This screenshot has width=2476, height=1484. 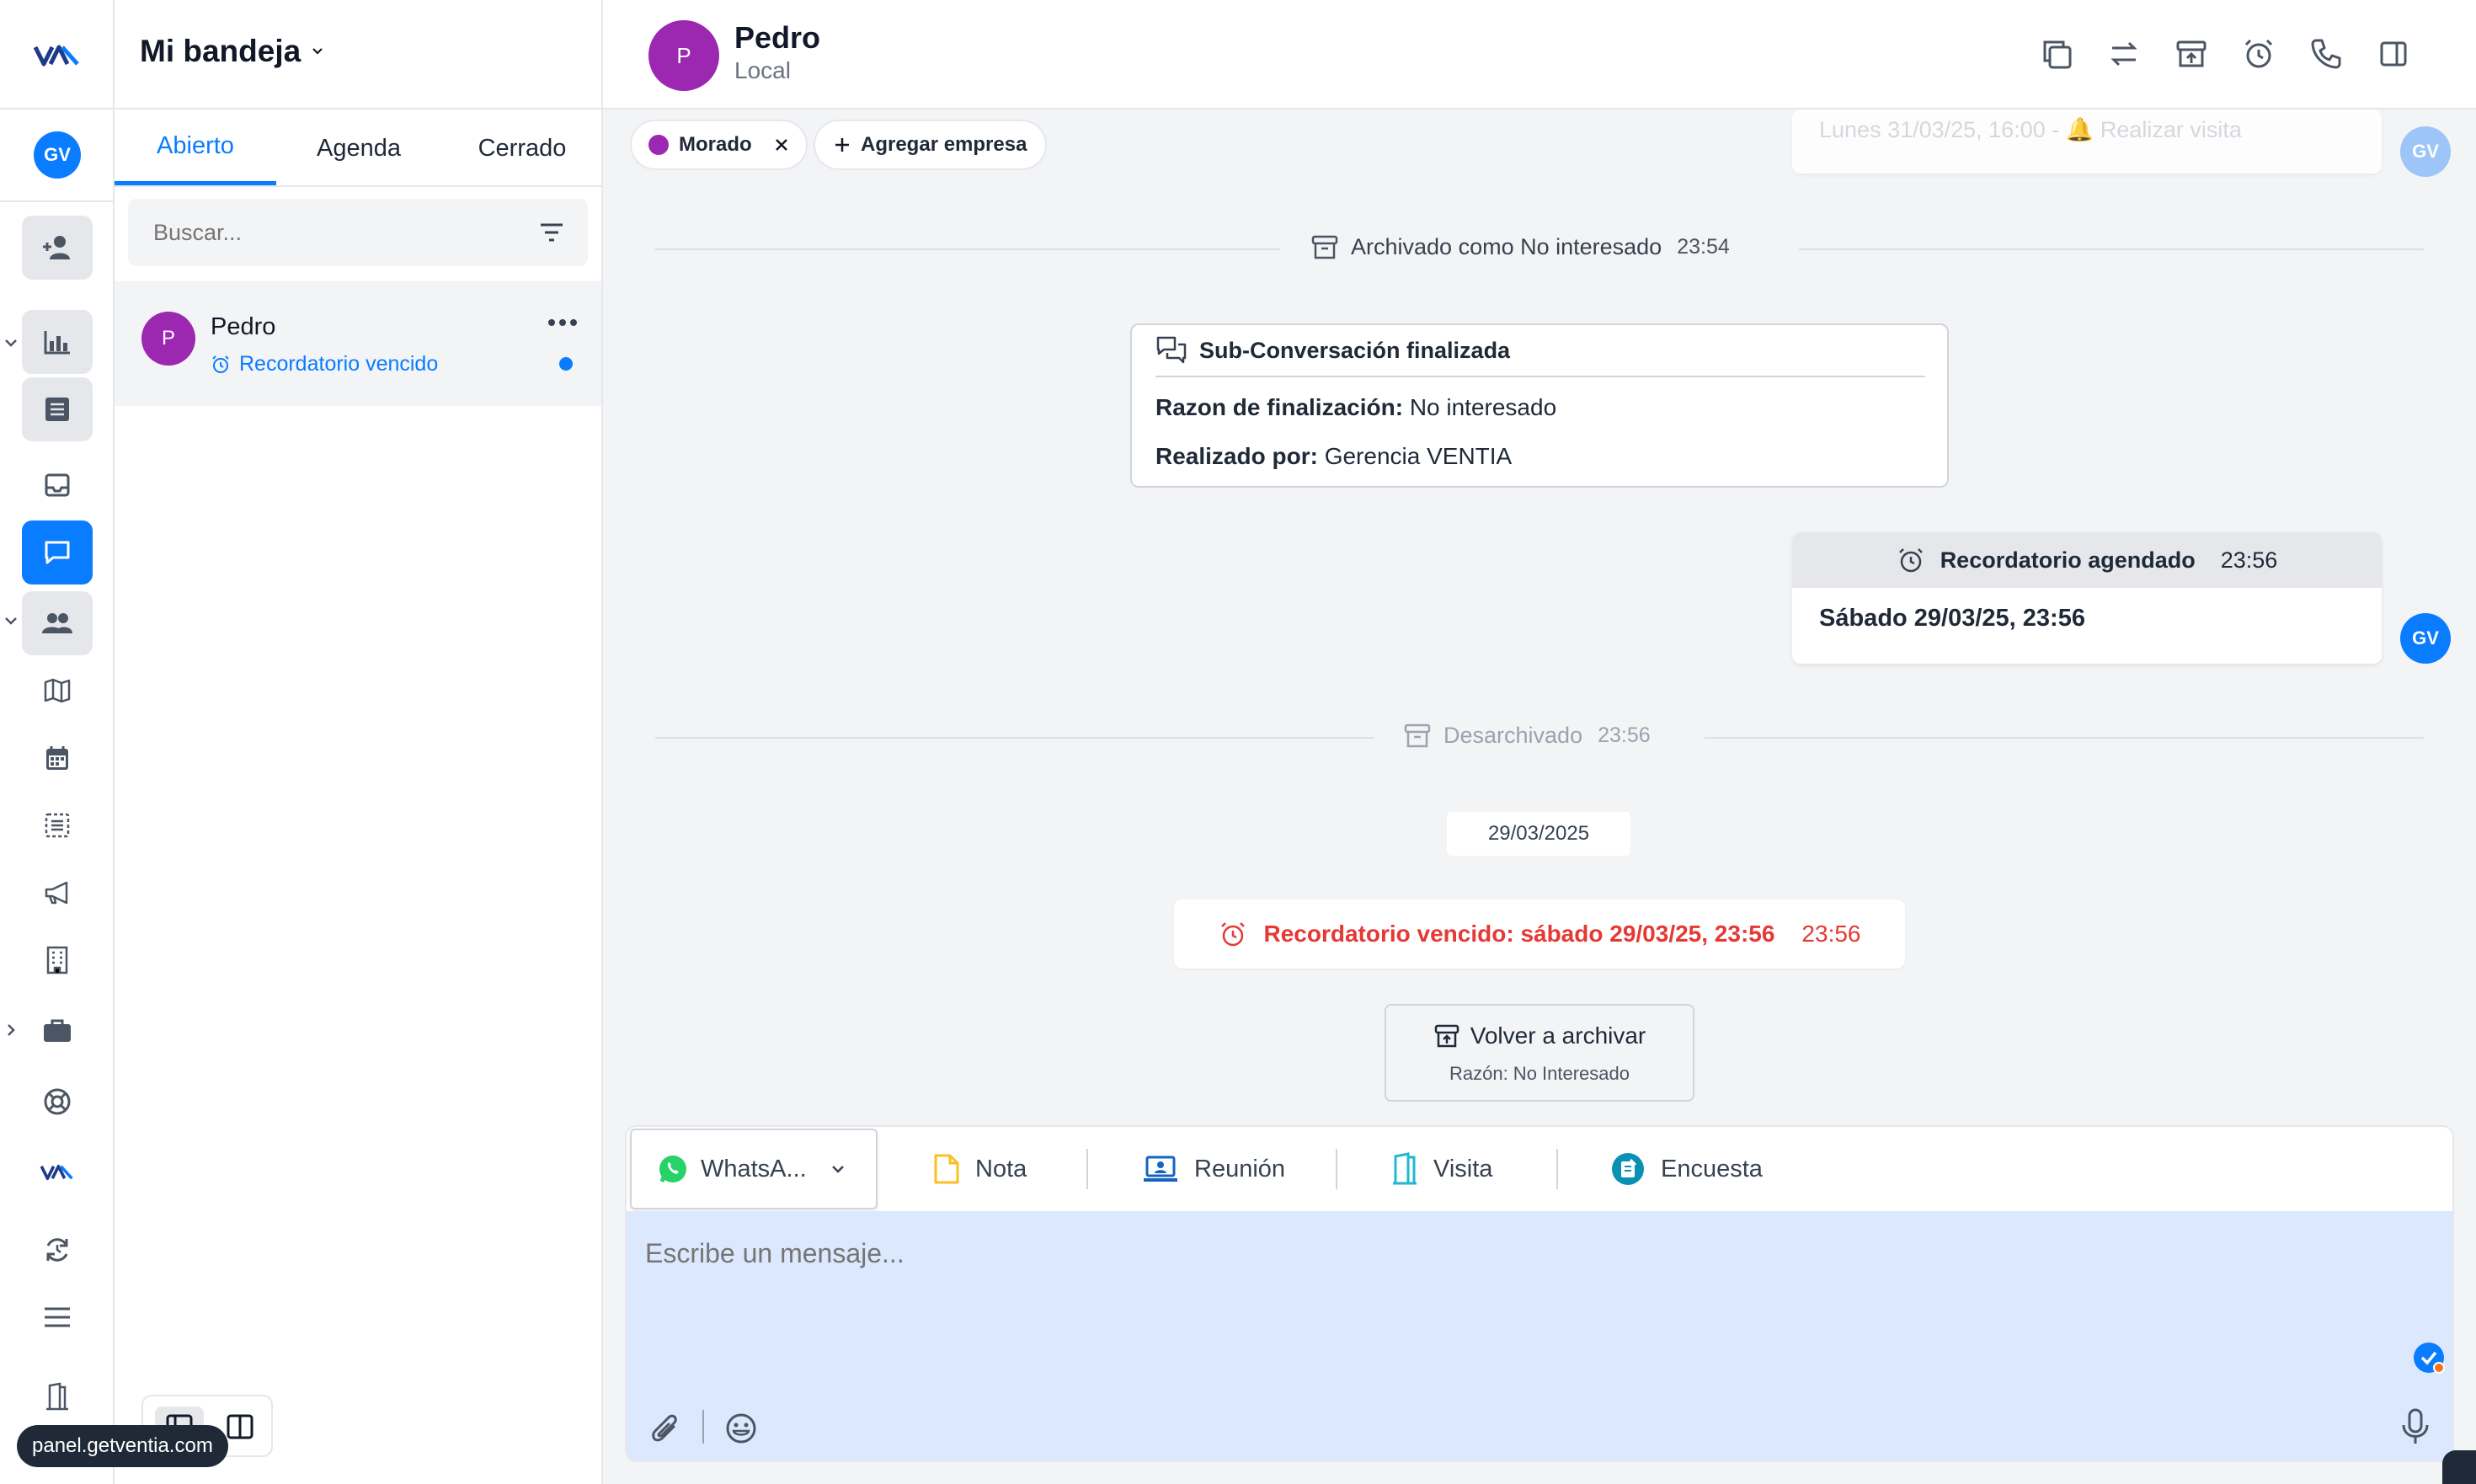 What do you see at coordinates (57, 893) in the screenshot?
I see `megaphone-icon` at bounding box center [57, 893].